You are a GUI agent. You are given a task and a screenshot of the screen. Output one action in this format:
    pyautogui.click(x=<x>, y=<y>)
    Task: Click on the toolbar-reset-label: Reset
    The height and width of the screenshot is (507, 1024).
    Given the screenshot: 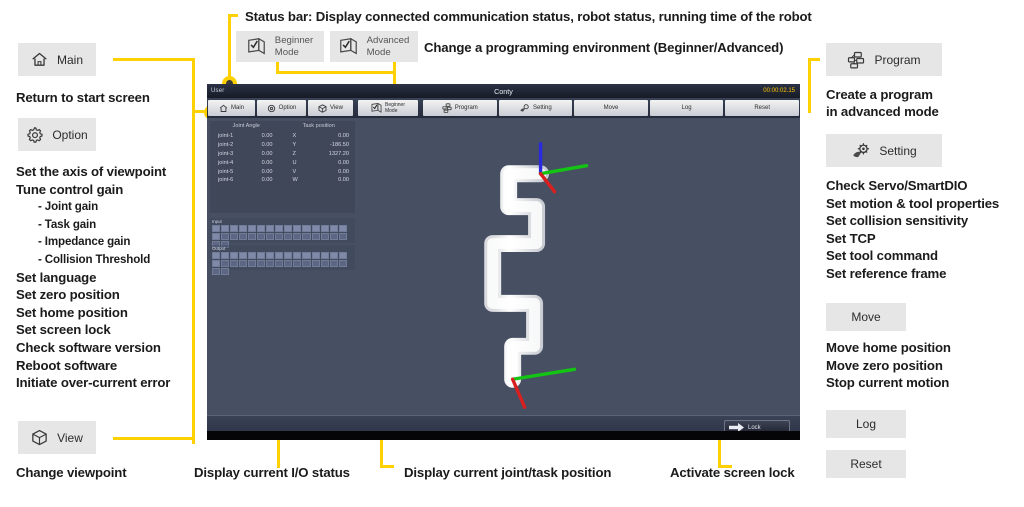 What is the action you would take?
    pyautogui.click(x=762, y=108)
    